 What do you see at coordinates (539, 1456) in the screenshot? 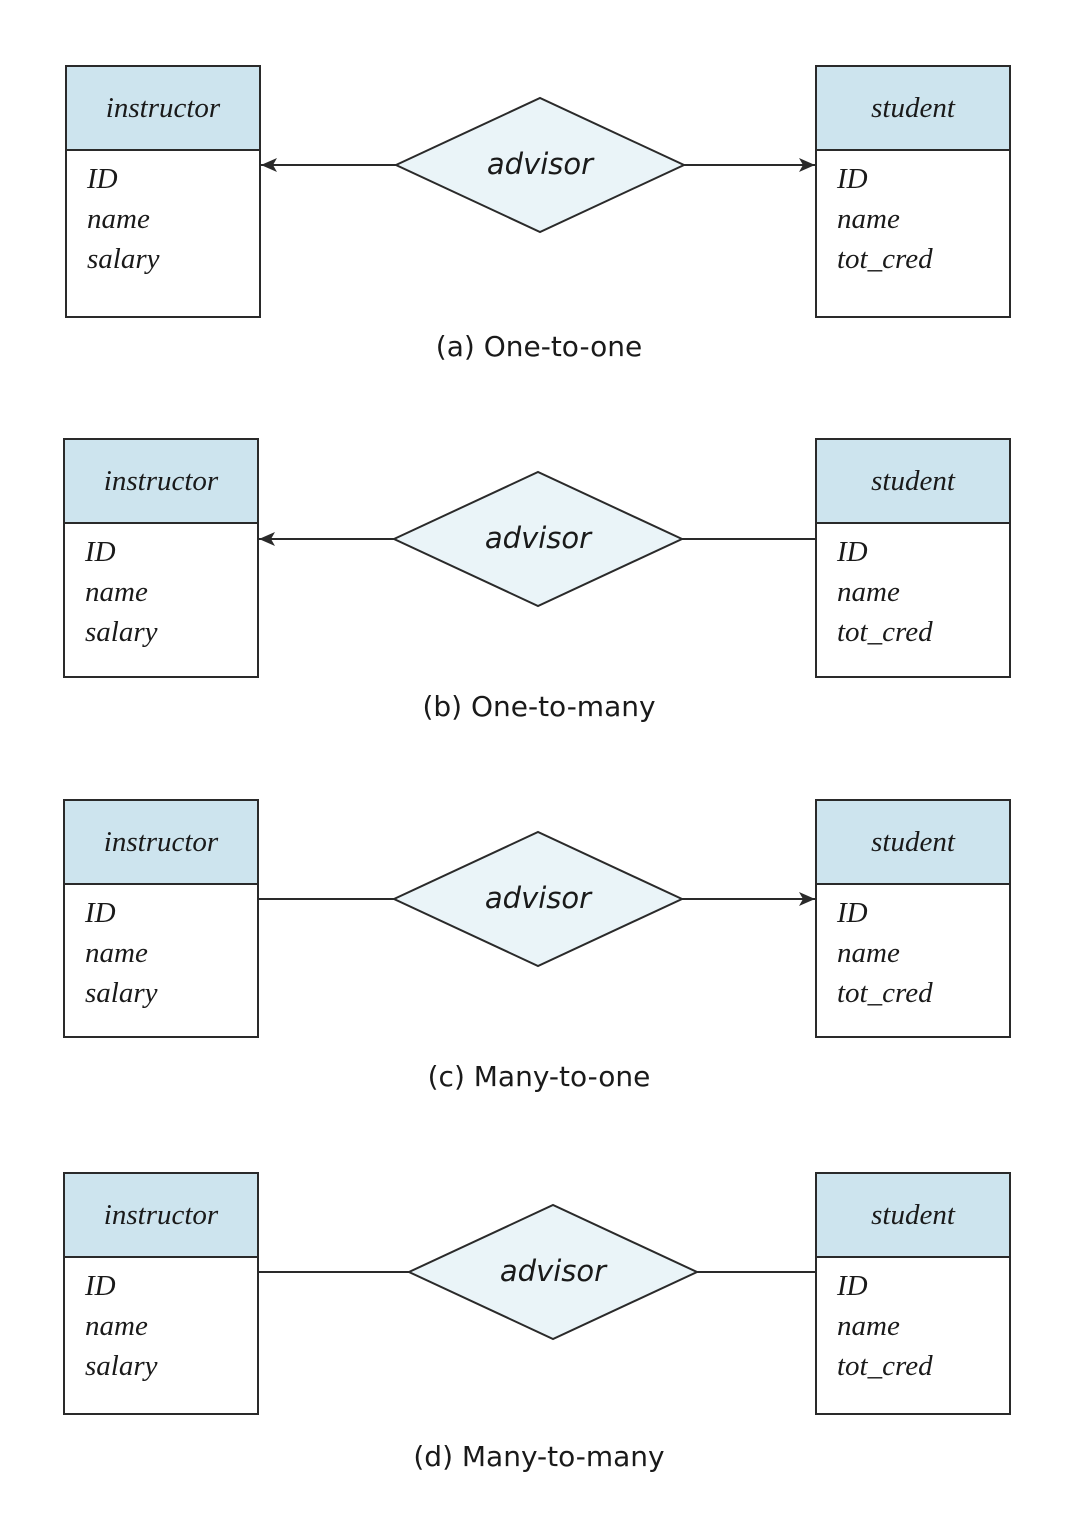
I see `panel-caption: (d) Many-to-many` at bounding box center [539, 1456].